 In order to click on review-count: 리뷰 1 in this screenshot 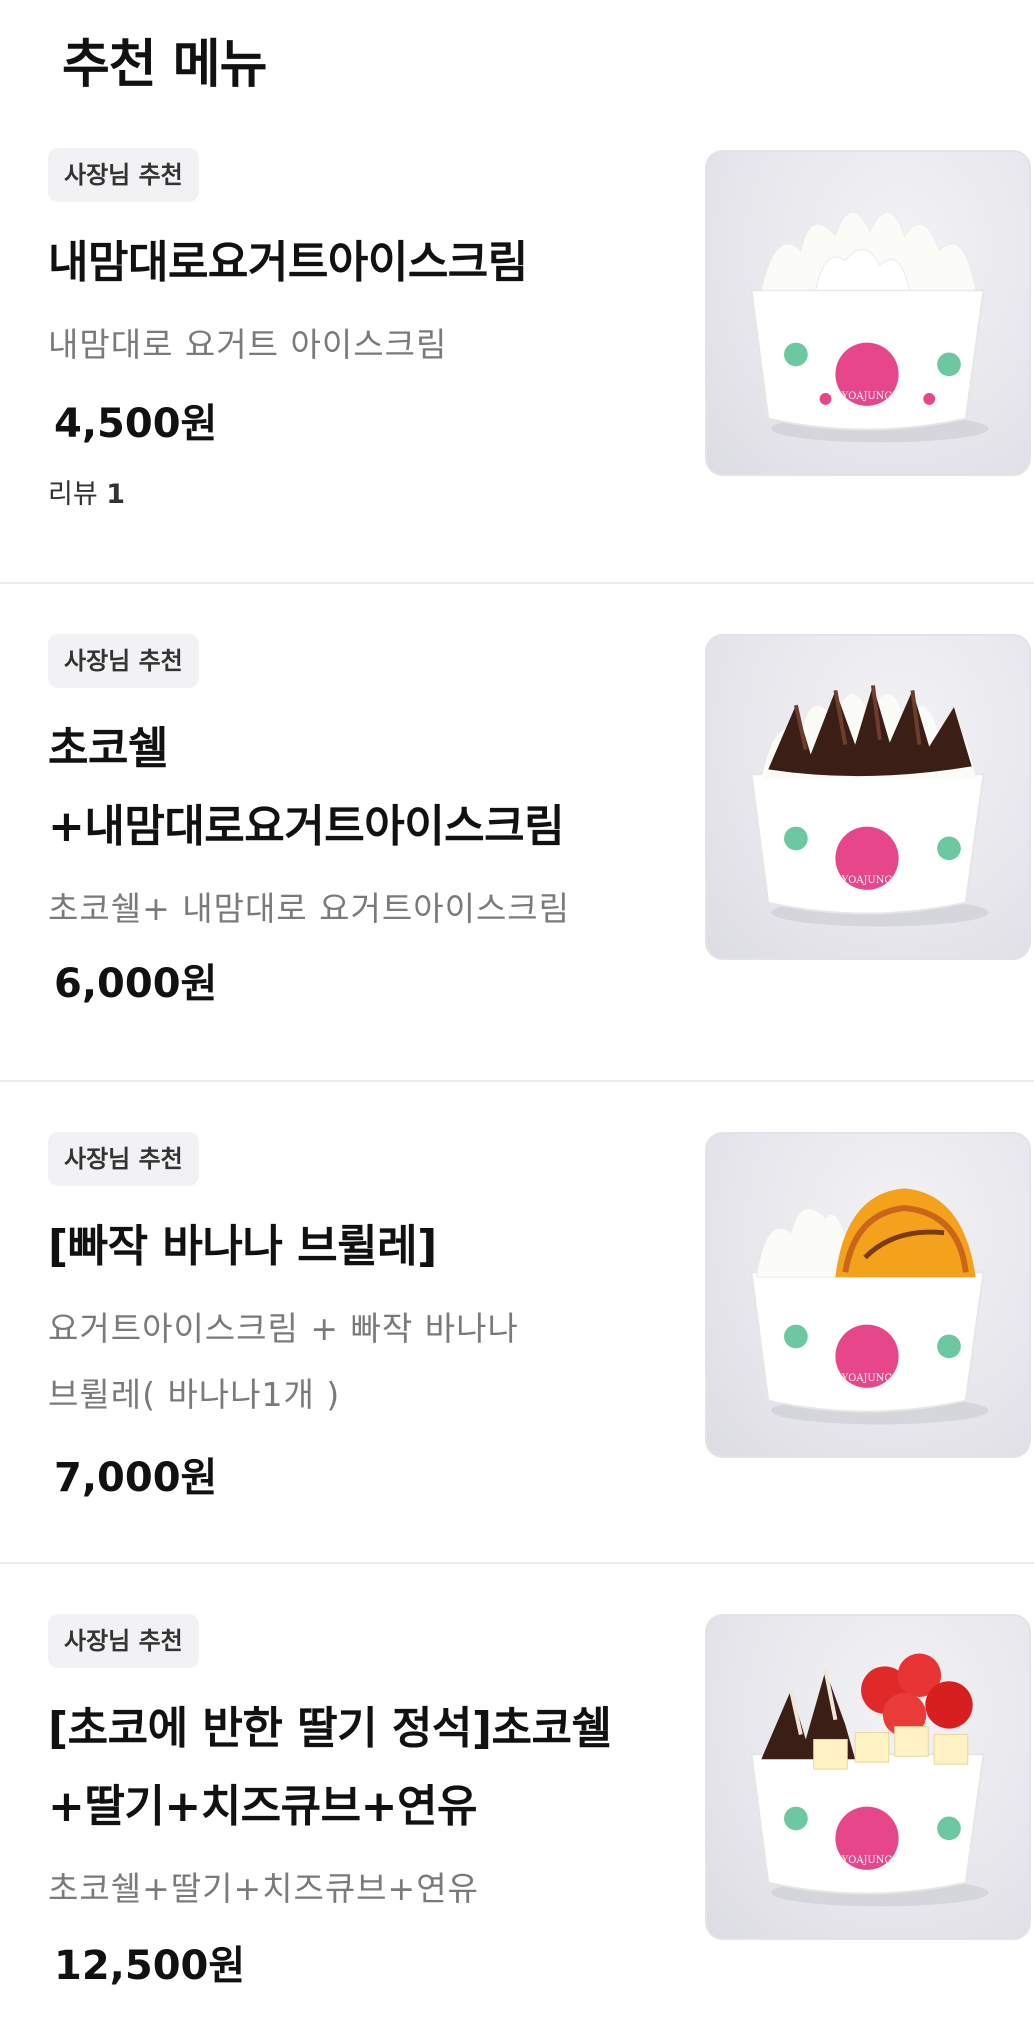, I will do `click(363, 491)`.